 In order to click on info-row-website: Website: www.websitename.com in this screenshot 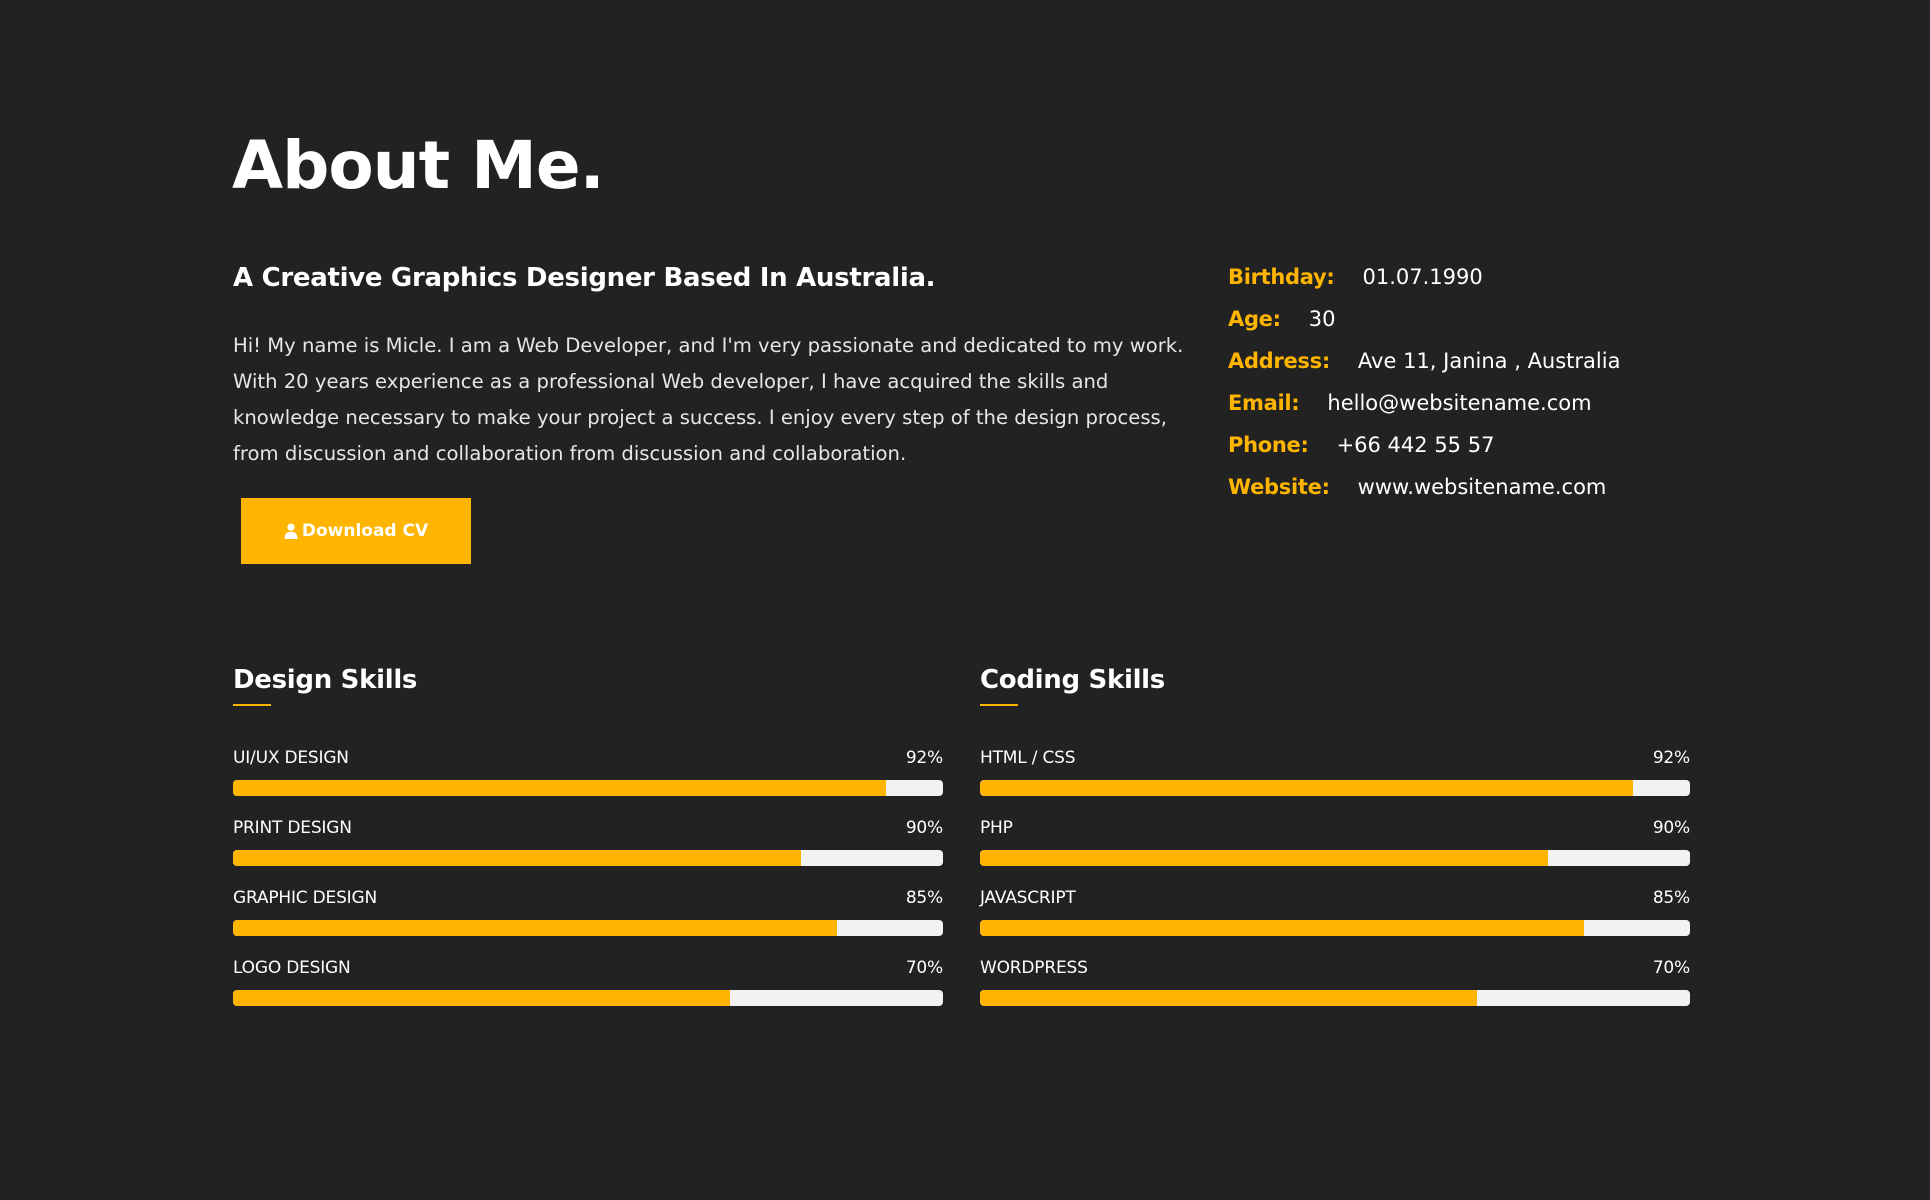, I will do `click(1508, 487)`.